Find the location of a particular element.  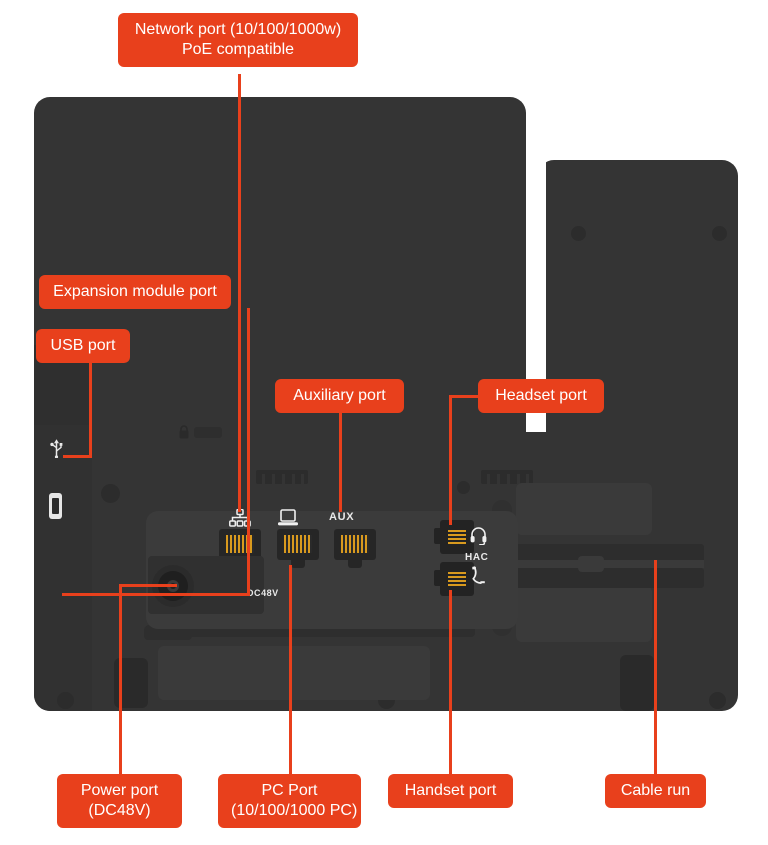

aux-text-icon: AUX is located at coordinates (342, 517).